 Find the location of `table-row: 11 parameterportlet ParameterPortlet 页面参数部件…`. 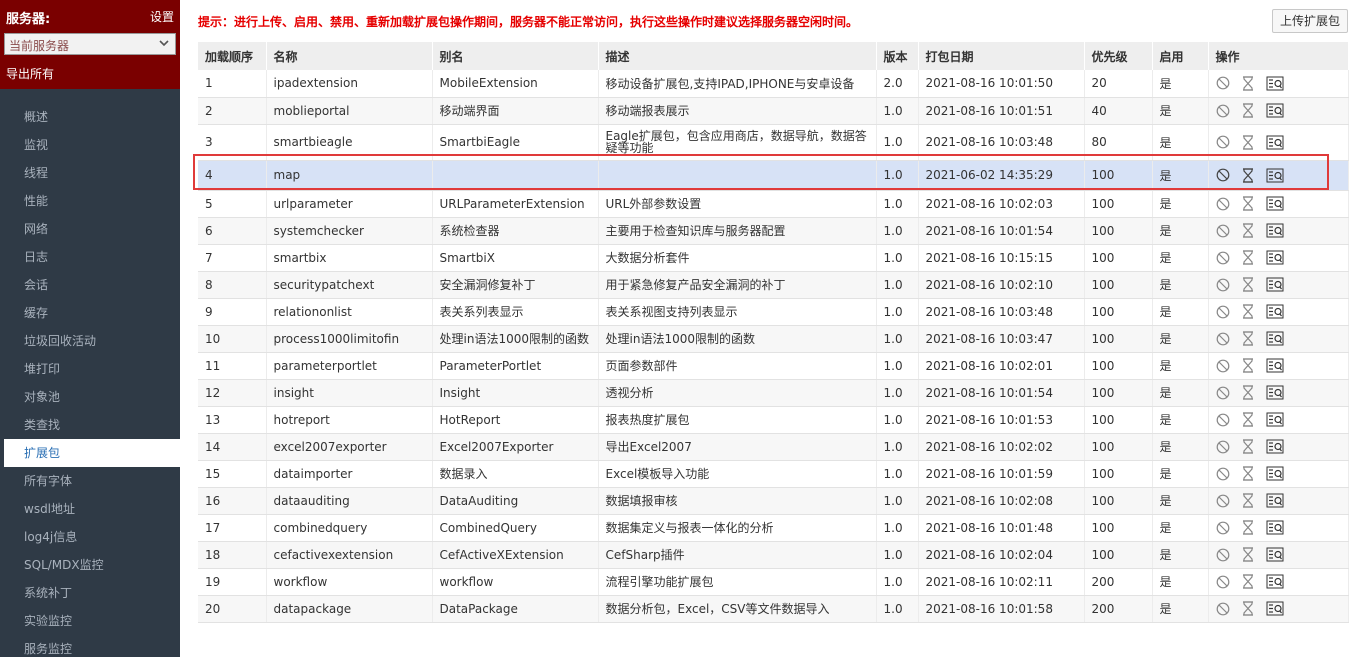

table-row: 11 parameterportlet ParameterPortlet 页面参数部件… is located at coordinates (773, 366).